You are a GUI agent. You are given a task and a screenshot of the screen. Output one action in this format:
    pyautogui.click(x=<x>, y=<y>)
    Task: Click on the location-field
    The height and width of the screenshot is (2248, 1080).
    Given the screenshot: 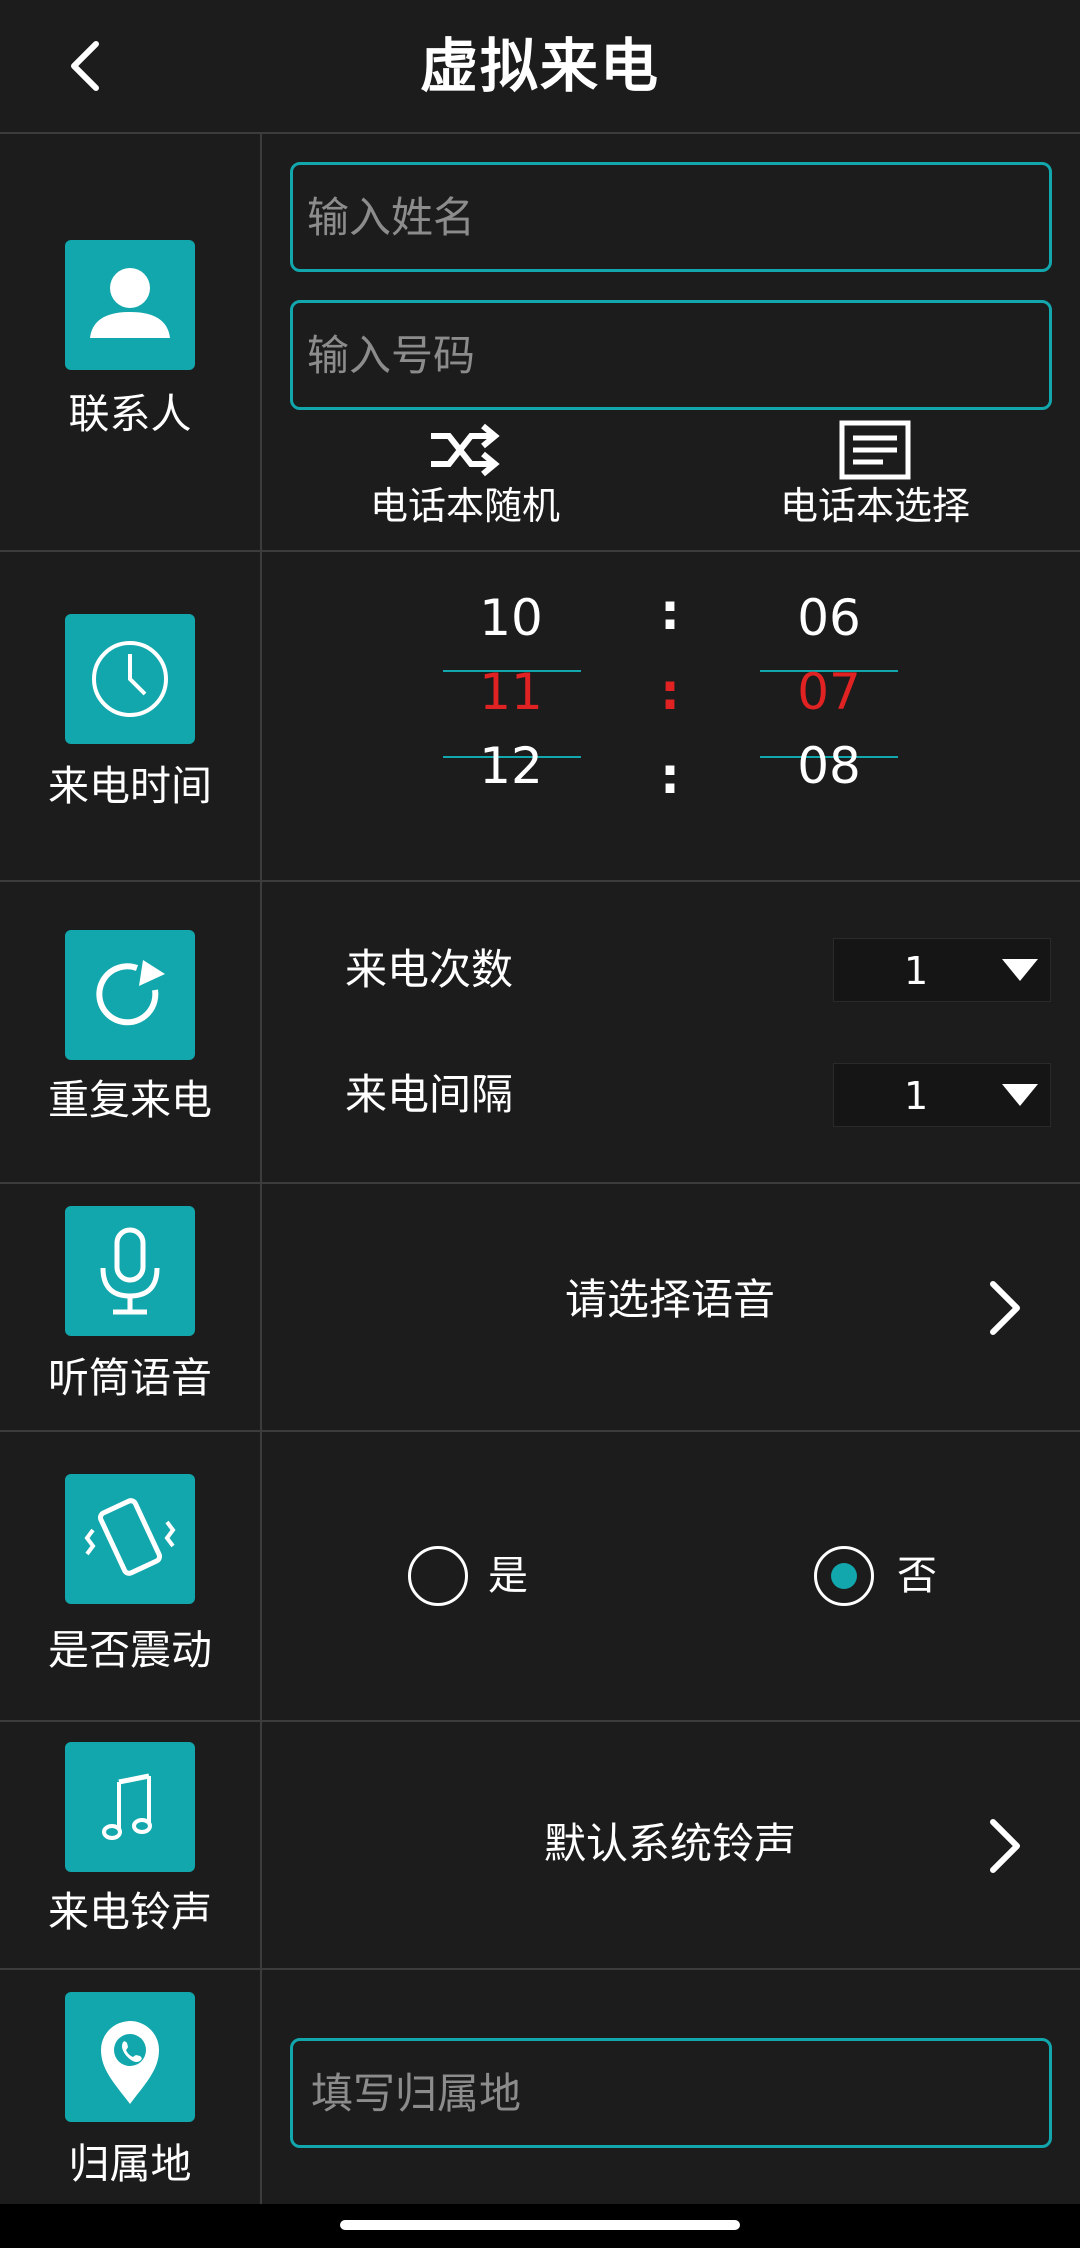 What is the action you would take?
    pyautogui.click(x=671, y=2093)
    